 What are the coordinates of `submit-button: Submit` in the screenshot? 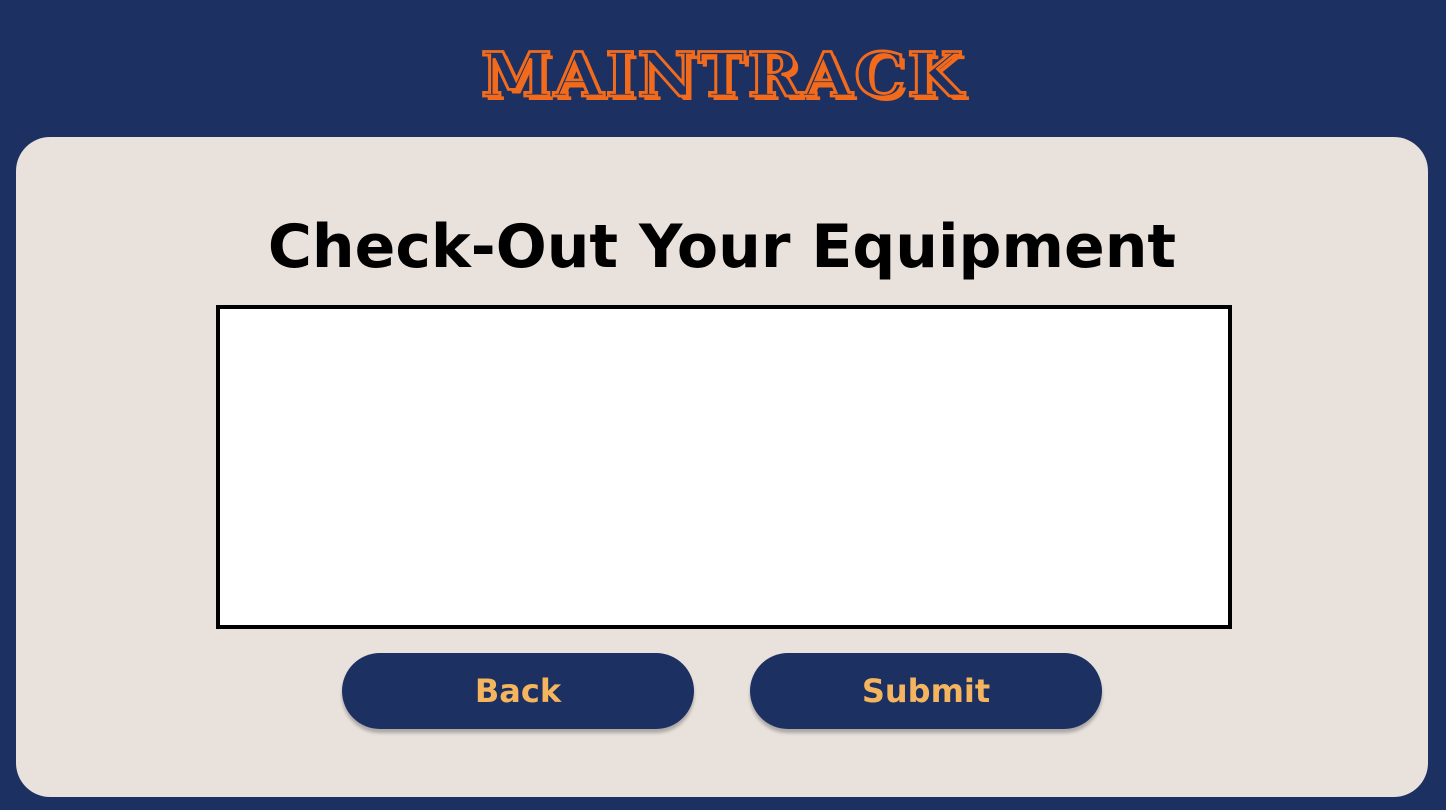 It's located at (926, 691).